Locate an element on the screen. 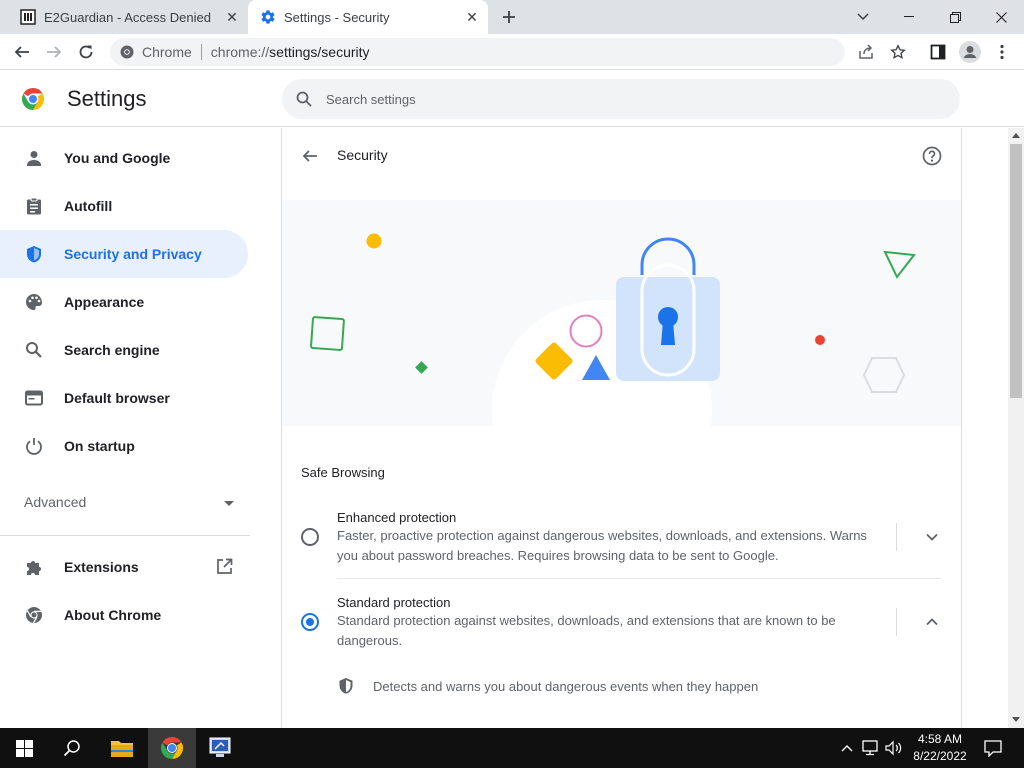  gear-icon is located at coordinates (268, 17).